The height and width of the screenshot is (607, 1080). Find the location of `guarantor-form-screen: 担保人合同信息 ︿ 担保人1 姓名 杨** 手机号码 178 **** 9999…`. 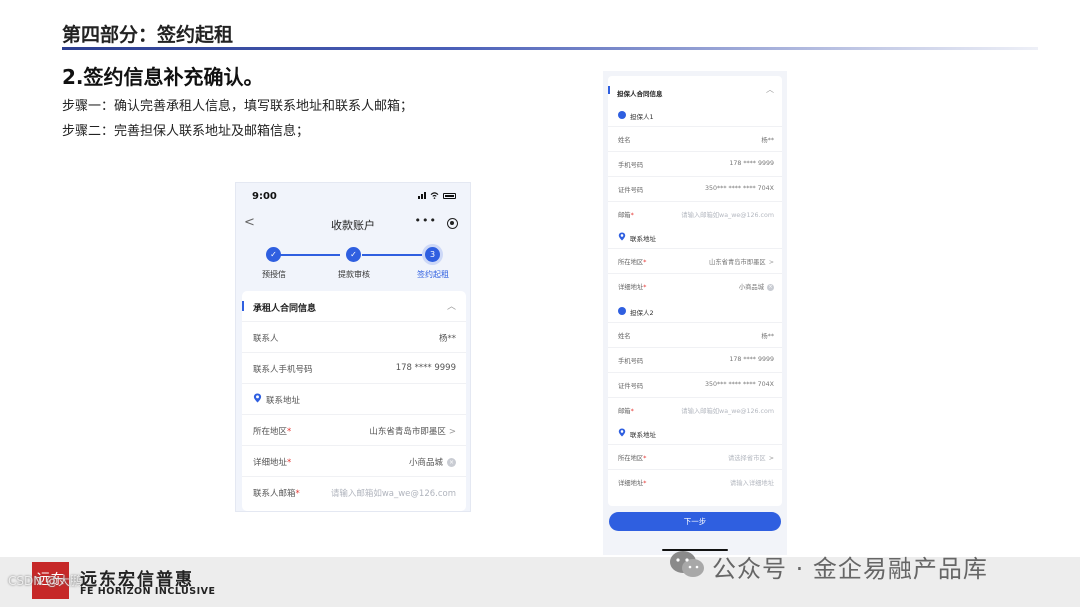

guarantor-form-screen: 担保人合同信息 ︿ 担保人1 姓名 杨** 手机号码 178 **** 9999… is located at coordinates (695, 313).